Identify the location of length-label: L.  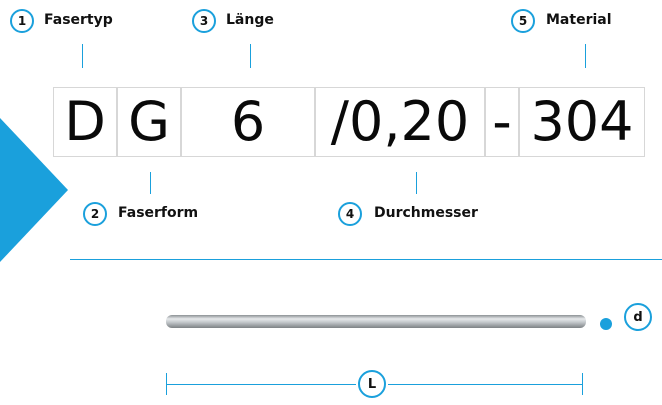
(372, 384).